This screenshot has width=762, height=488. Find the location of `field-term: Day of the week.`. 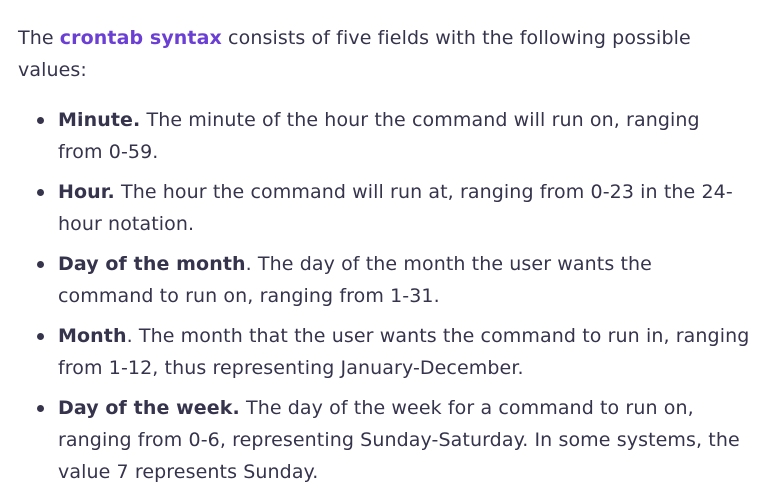

field-term: Day of the week. is located at coordinates (149, 408).